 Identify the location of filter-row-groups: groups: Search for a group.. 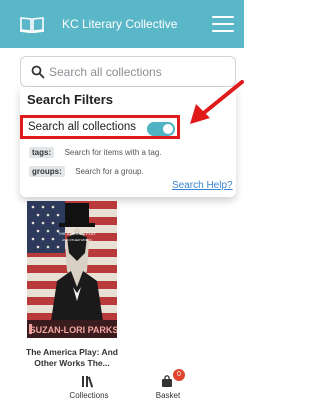
(86, 170).